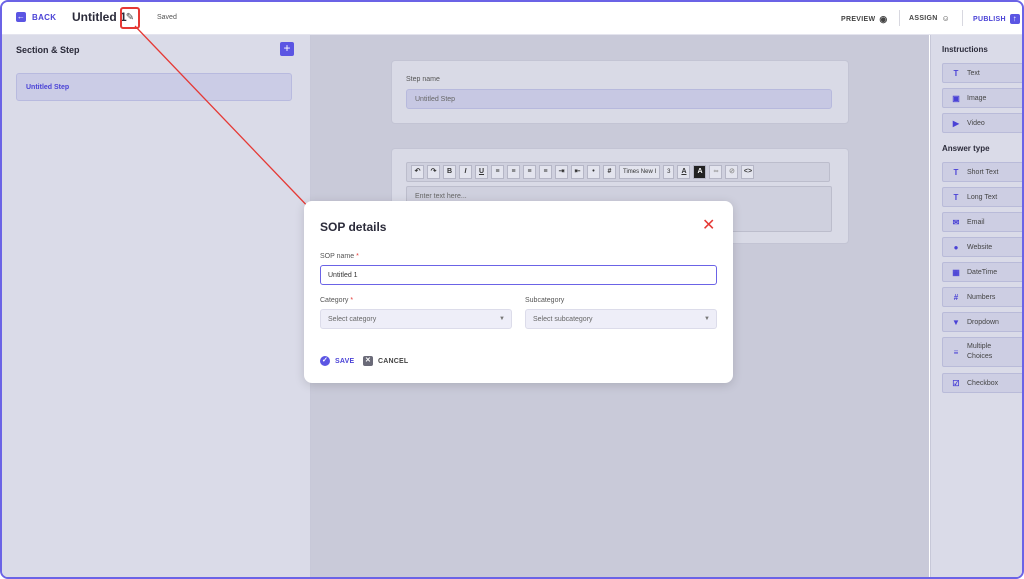  I want to click on add-step-button: +, so click(287, 49).